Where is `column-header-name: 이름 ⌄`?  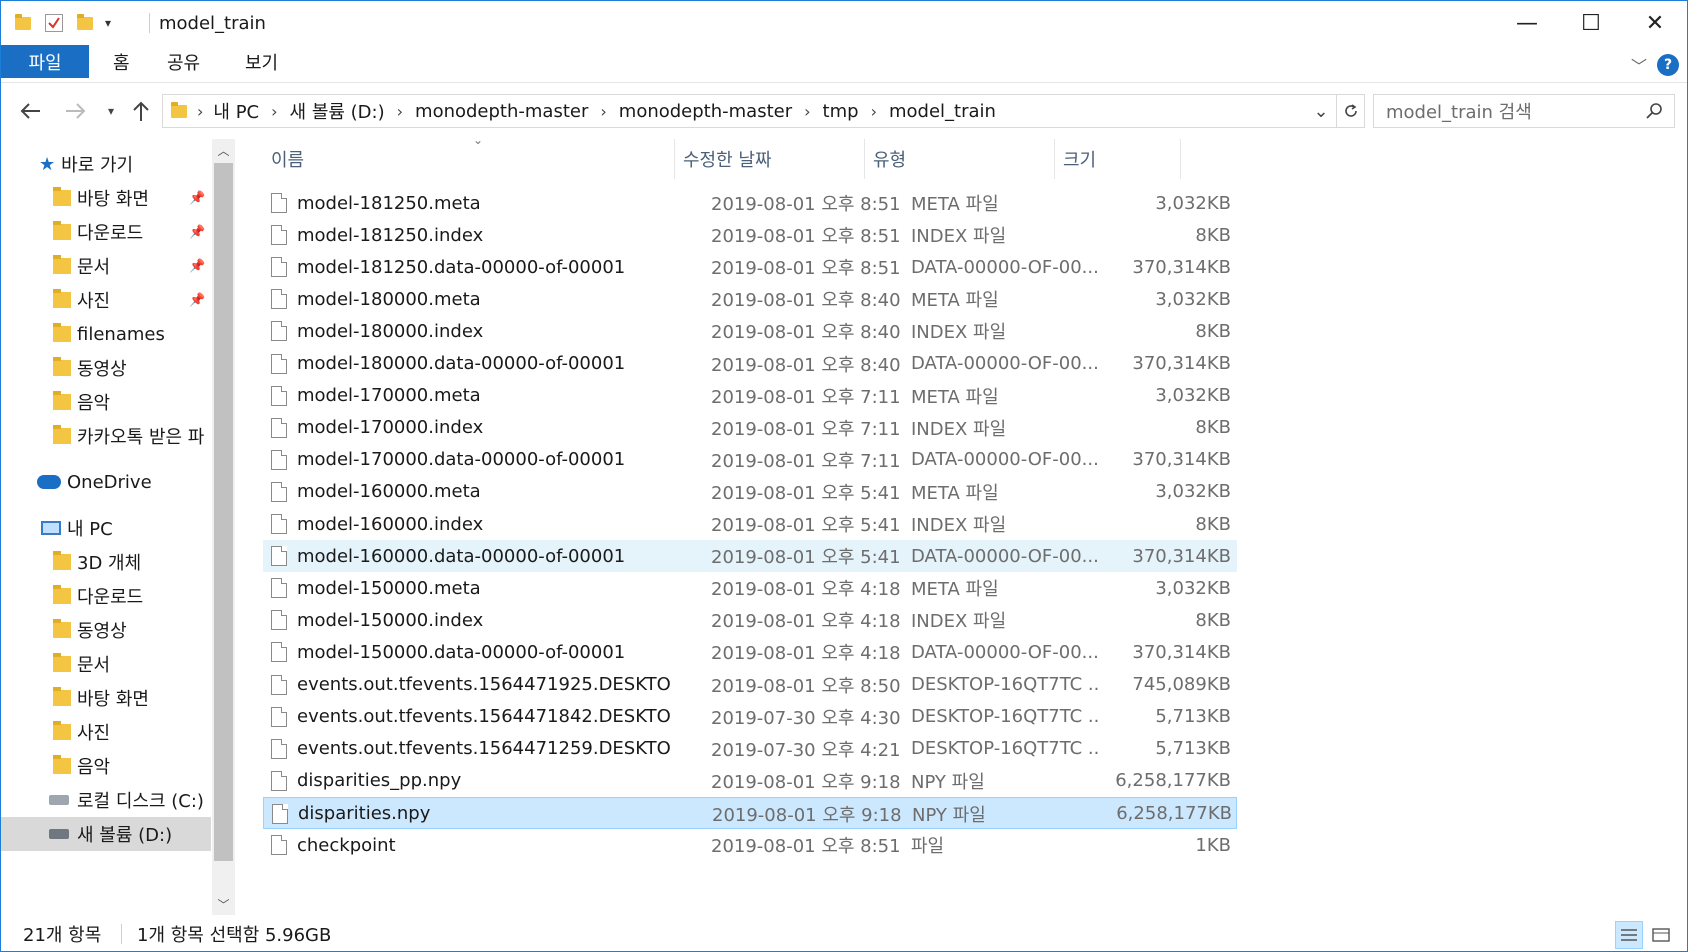 column-header-name: 이름 ⌄ is located at coordinates (469, 156).